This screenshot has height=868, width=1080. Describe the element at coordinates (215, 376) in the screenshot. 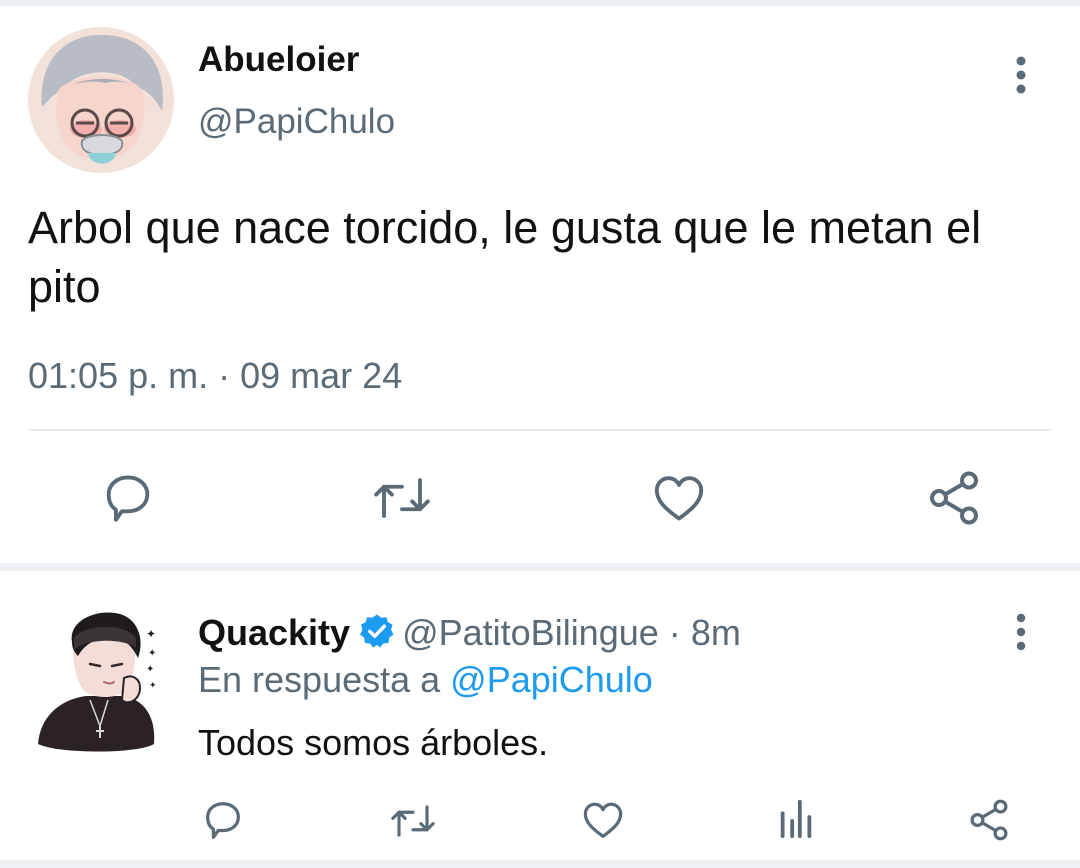

I see `tweet-timestamp: 01:05 p. m. · 09 mar 24` at that location.